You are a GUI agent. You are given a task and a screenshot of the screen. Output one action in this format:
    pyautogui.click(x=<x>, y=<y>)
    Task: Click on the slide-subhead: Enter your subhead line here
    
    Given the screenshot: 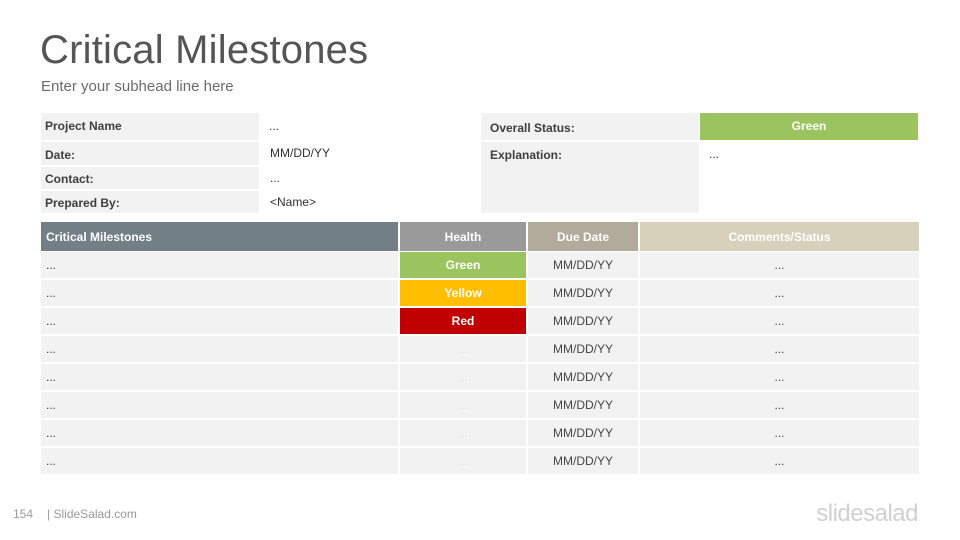 What is the action you would take?
    pyautogui.click(x=137, y=86)
    